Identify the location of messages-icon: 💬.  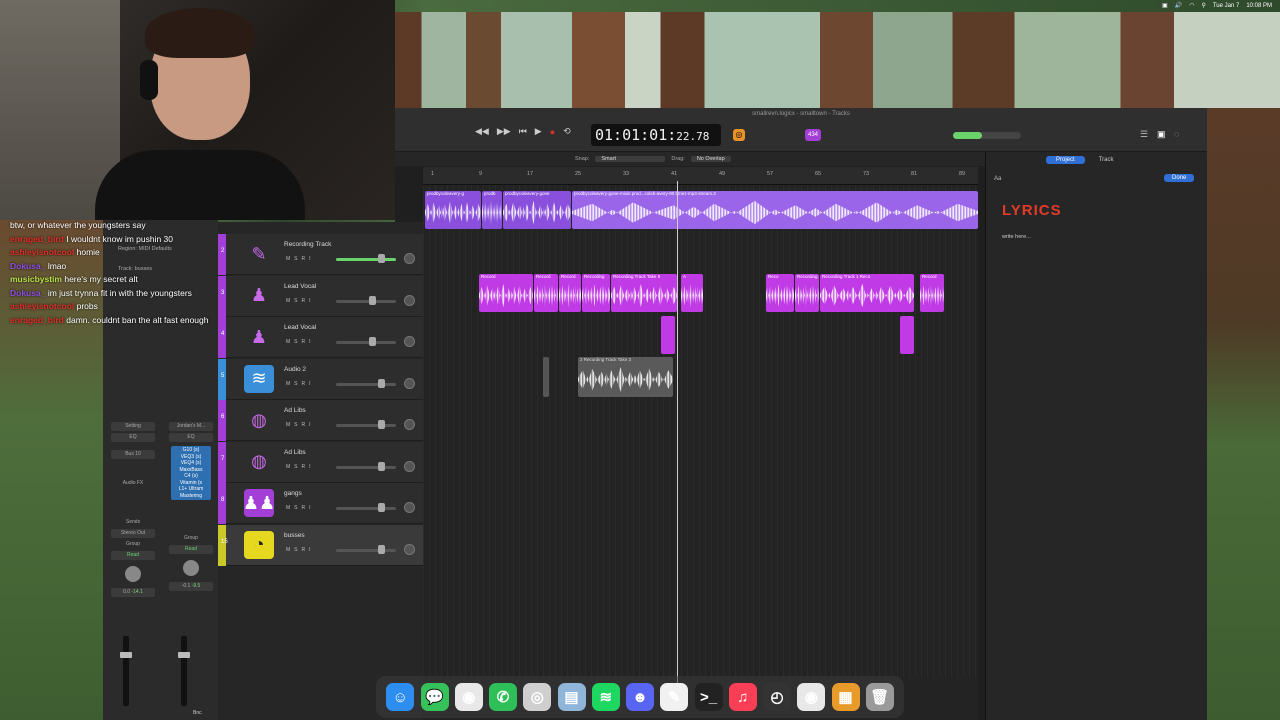
(434, 697).